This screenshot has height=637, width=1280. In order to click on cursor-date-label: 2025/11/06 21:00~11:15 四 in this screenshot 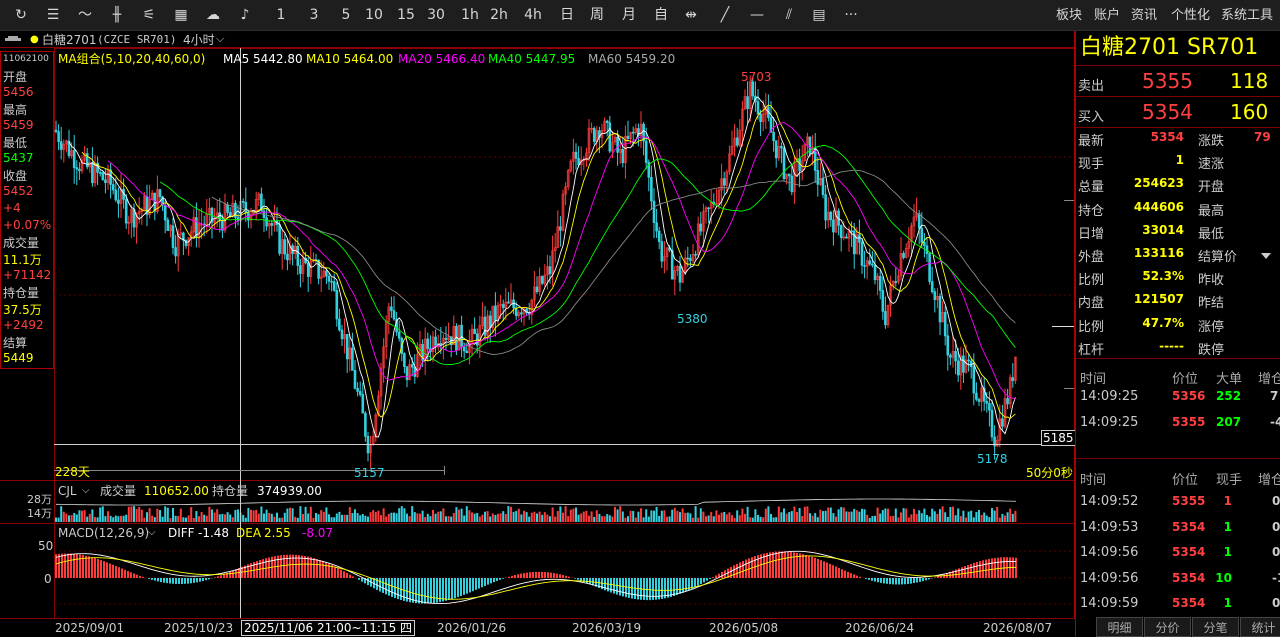, I will do `click(328, 628)`.